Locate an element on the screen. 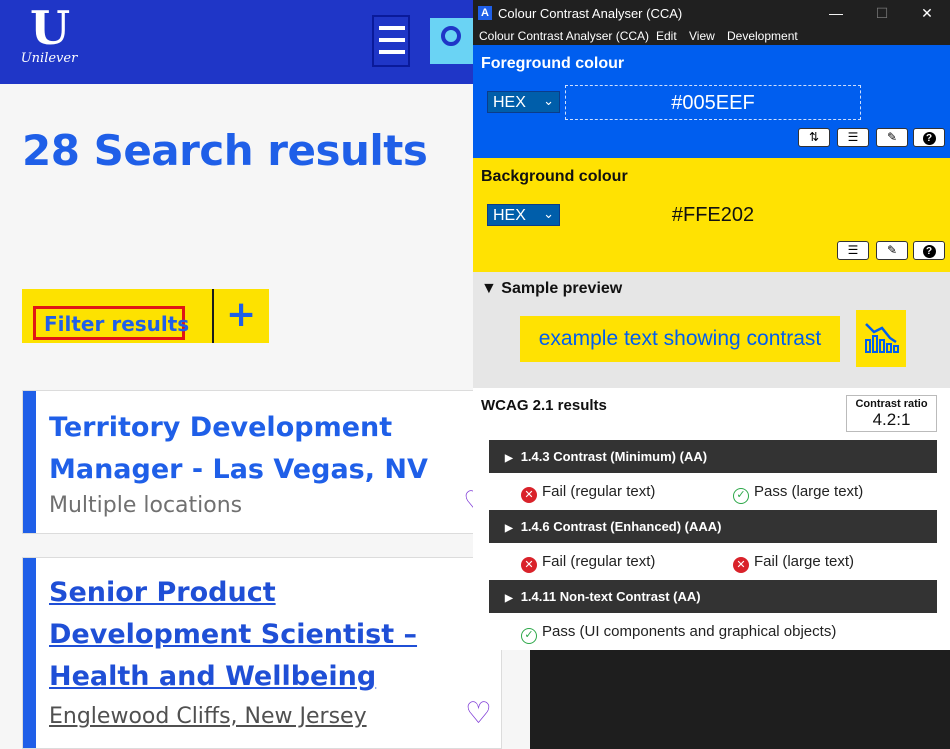  app-icon: A is located at coordinates (485, 13).